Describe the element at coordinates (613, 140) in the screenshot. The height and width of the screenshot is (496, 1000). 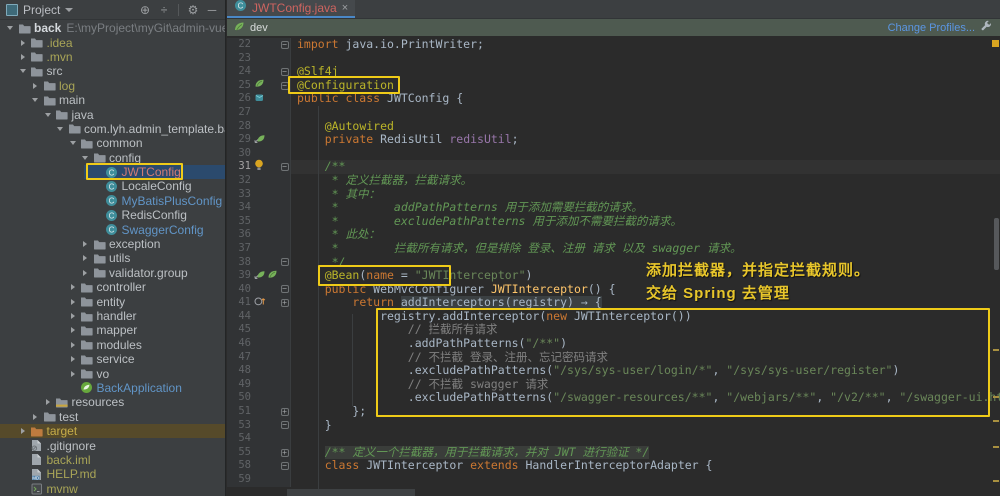
I see `code-line-29: 29 private RedisUtil redisUtil;` at that location.